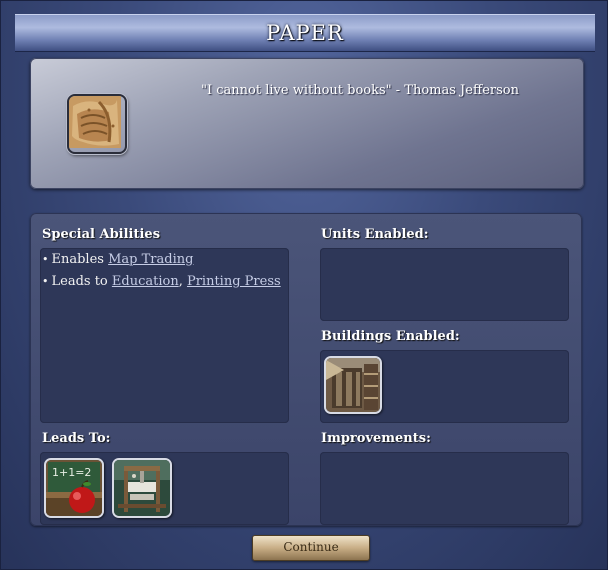 Image resolution: width=608 pixels, height=570 pixels. I want to click on units-enabled-box, so click(444, 284).